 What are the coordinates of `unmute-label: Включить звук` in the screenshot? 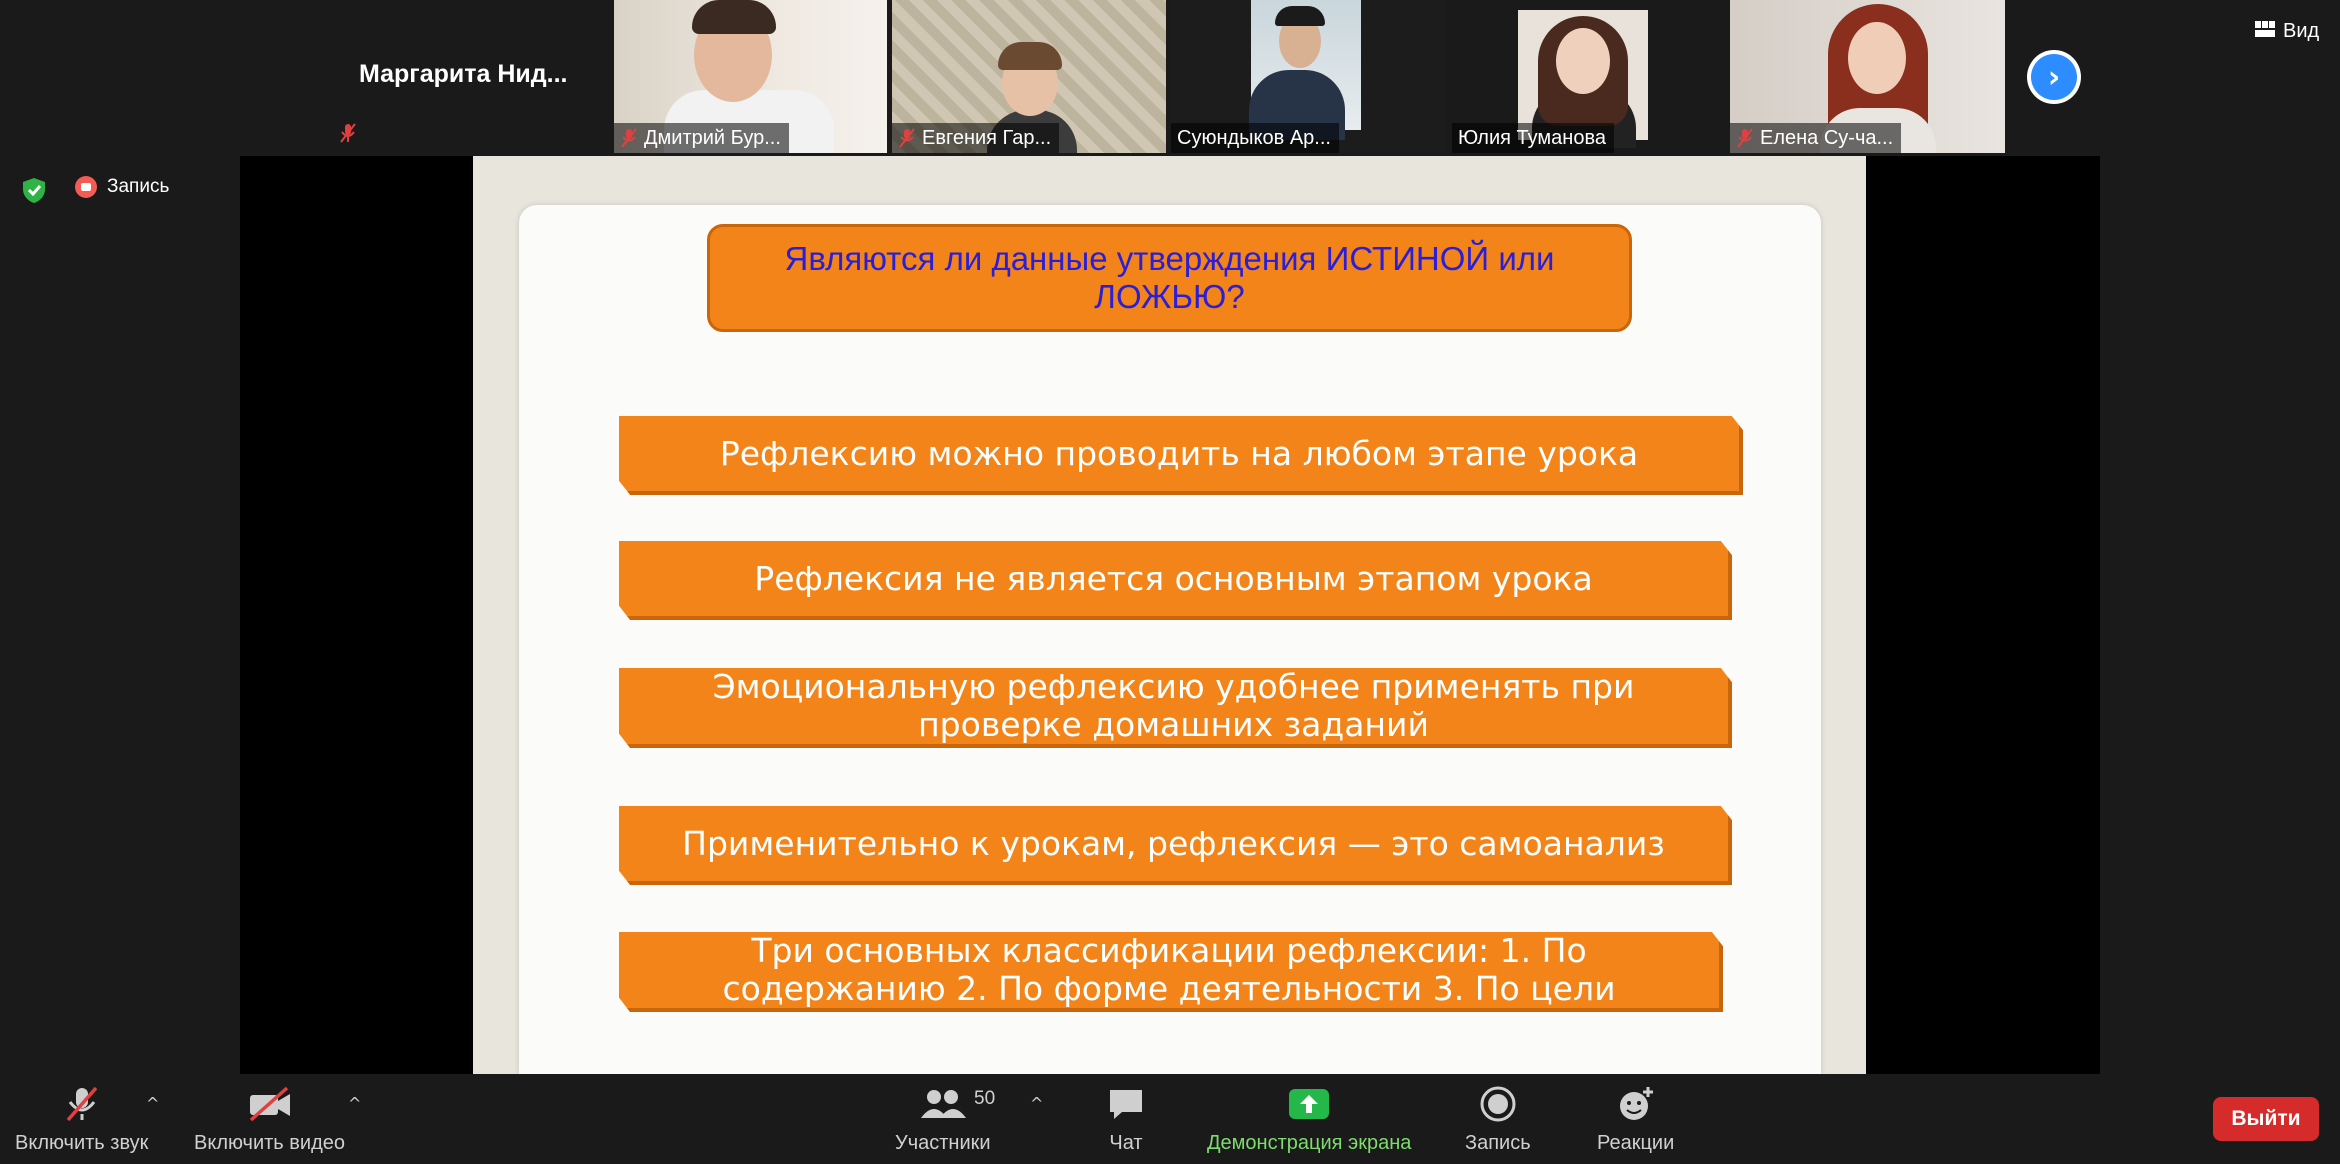 It's located at (82, 1143).